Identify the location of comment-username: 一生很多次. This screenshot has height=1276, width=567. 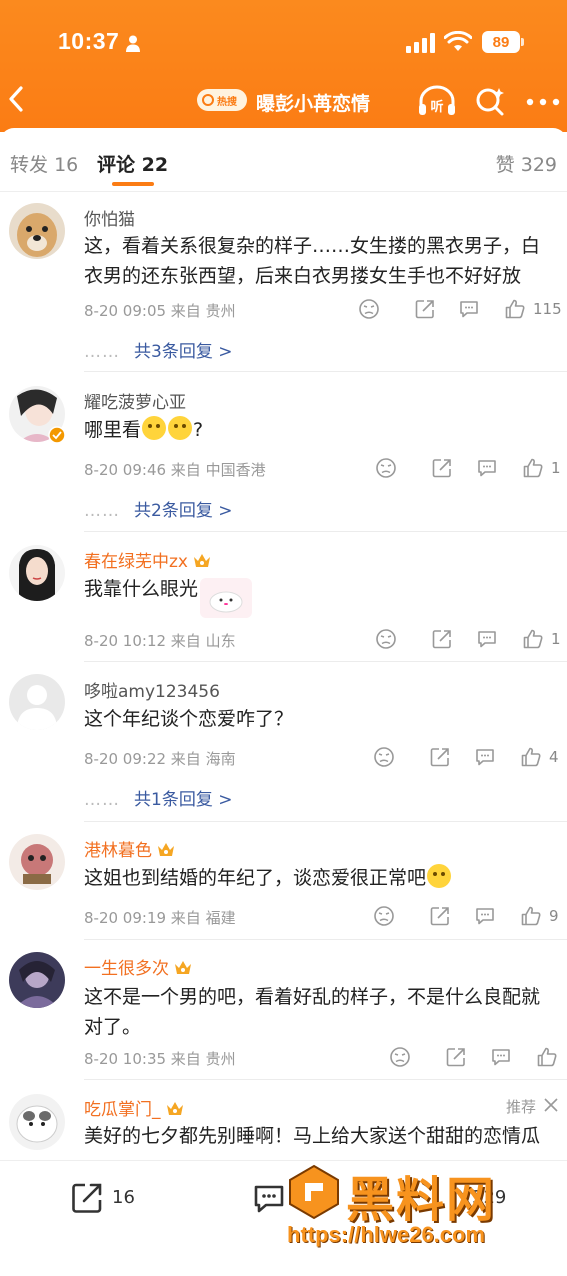
(138, 966).